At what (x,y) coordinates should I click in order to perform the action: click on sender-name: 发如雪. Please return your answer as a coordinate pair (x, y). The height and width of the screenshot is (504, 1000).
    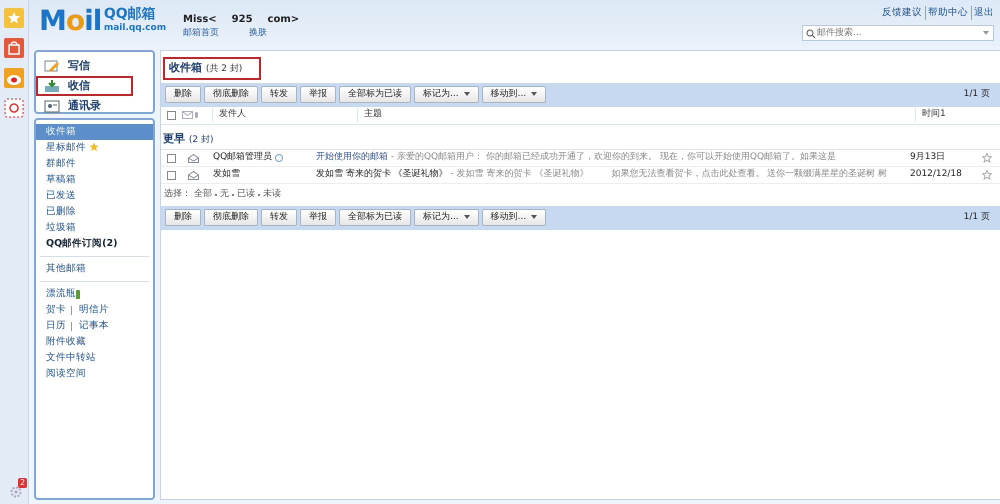
    Looking at the image, I should click on (226, 175).